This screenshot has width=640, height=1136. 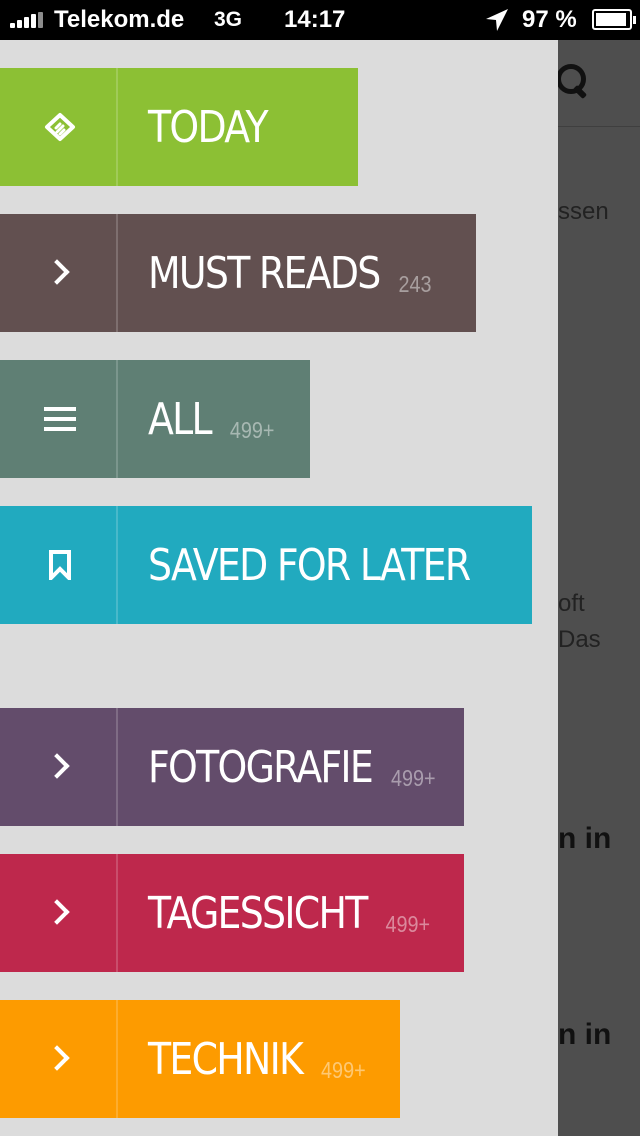 What do you see at coordinates (258, 913) in the screenshot?
I see `nav-item-title: TAGESSICHT` at bounding box center [258, 913].